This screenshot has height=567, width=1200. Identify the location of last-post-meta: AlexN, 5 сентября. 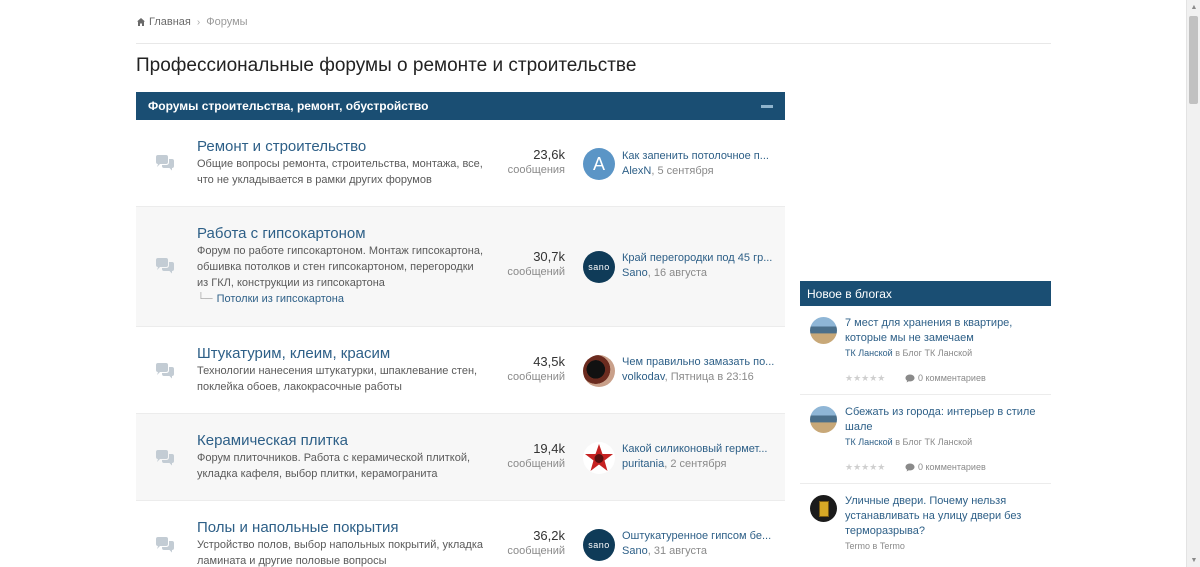
(668, 171).